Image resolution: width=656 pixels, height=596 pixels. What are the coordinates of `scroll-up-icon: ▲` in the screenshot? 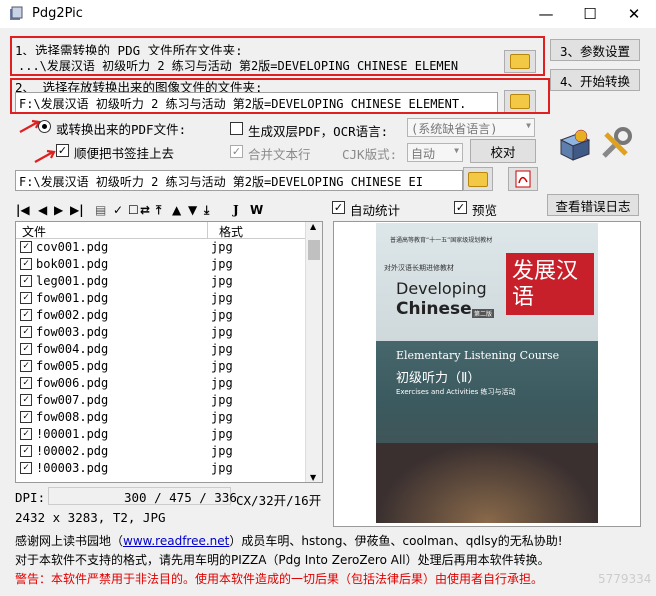 It's located at (313, 226).